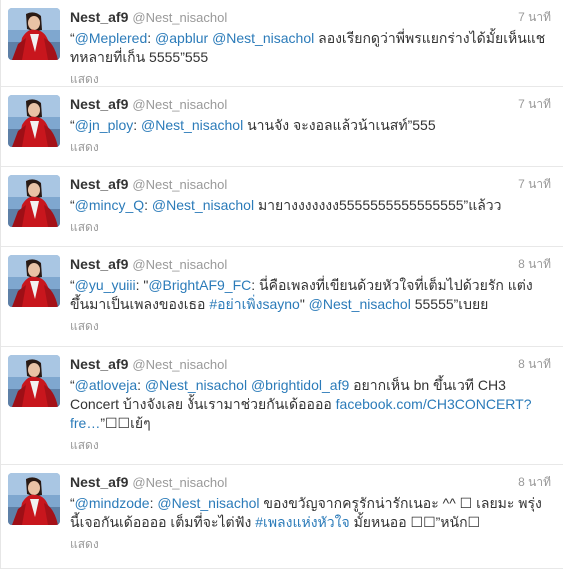 The image size is (563, 569). What do you see at coordinates (104, 125) in the screenshot?
I see `mention-link: @jn_ploy` at bounding box center [104, 125].